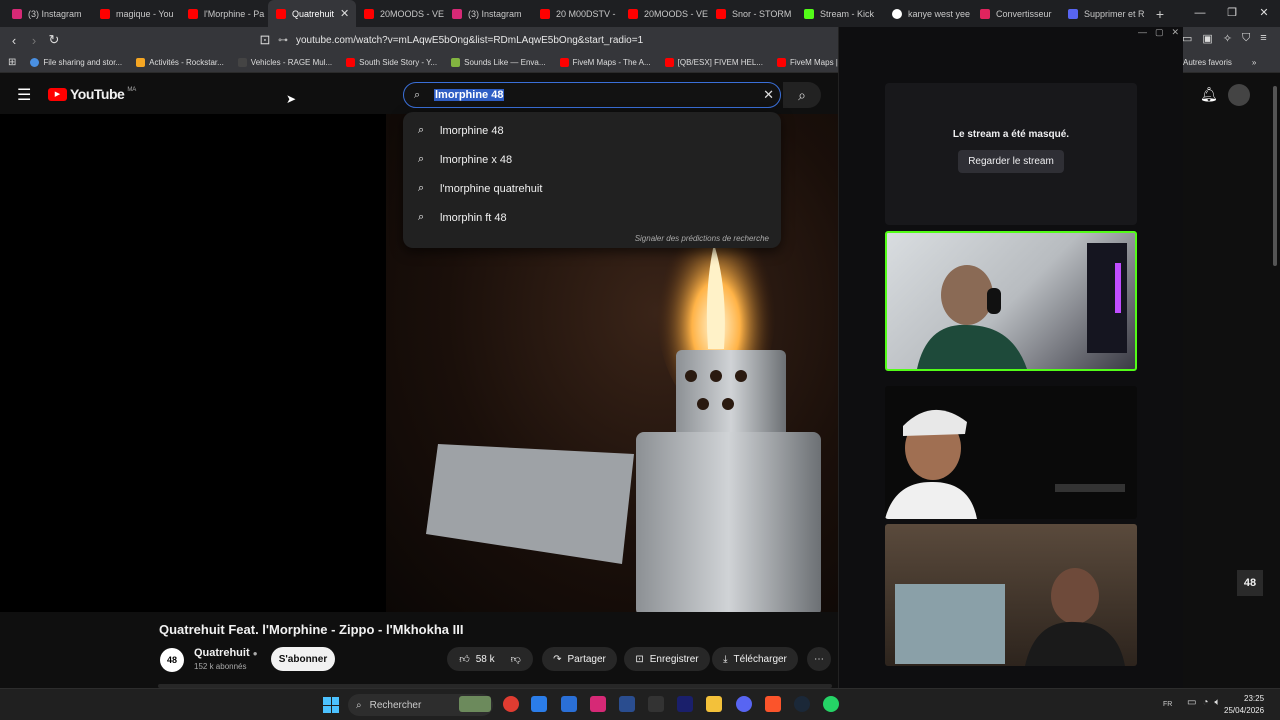 The image size is (1280, 720). I want to click on youtube-right-strip: 🔔︎ 48, so click(1231, 382).